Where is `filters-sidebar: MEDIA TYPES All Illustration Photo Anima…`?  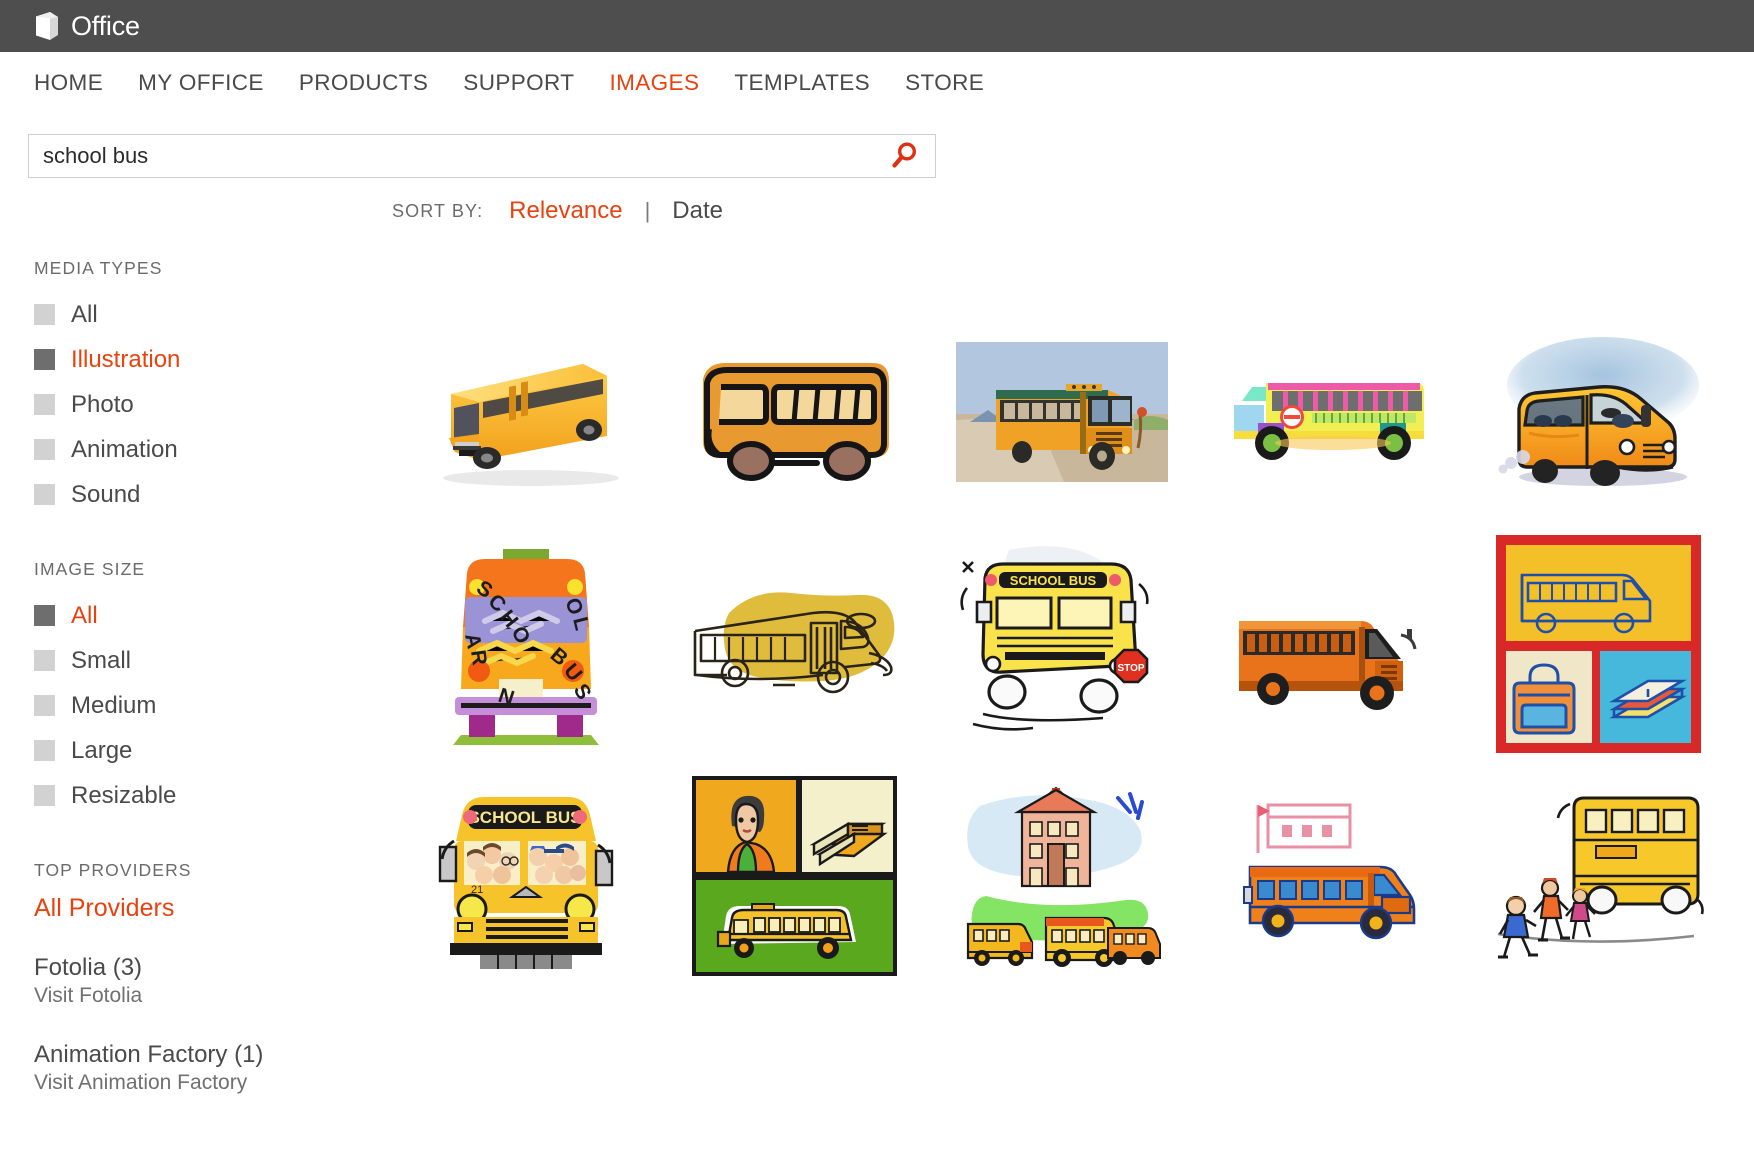
filters-sidebar: MEDIA TYPES All Illustration Photo Anima… is located at coordinates (199, 698).